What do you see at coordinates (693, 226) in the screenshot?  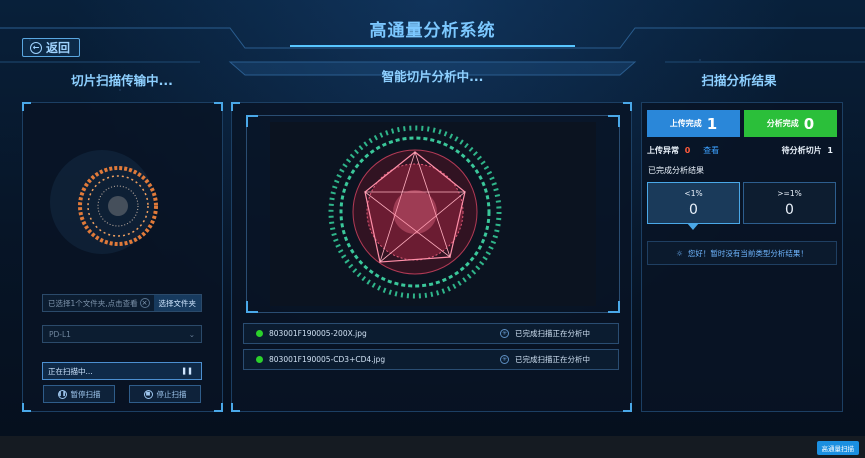 I see `active-tab-pointer-icon` at bounding box center [693, 226].